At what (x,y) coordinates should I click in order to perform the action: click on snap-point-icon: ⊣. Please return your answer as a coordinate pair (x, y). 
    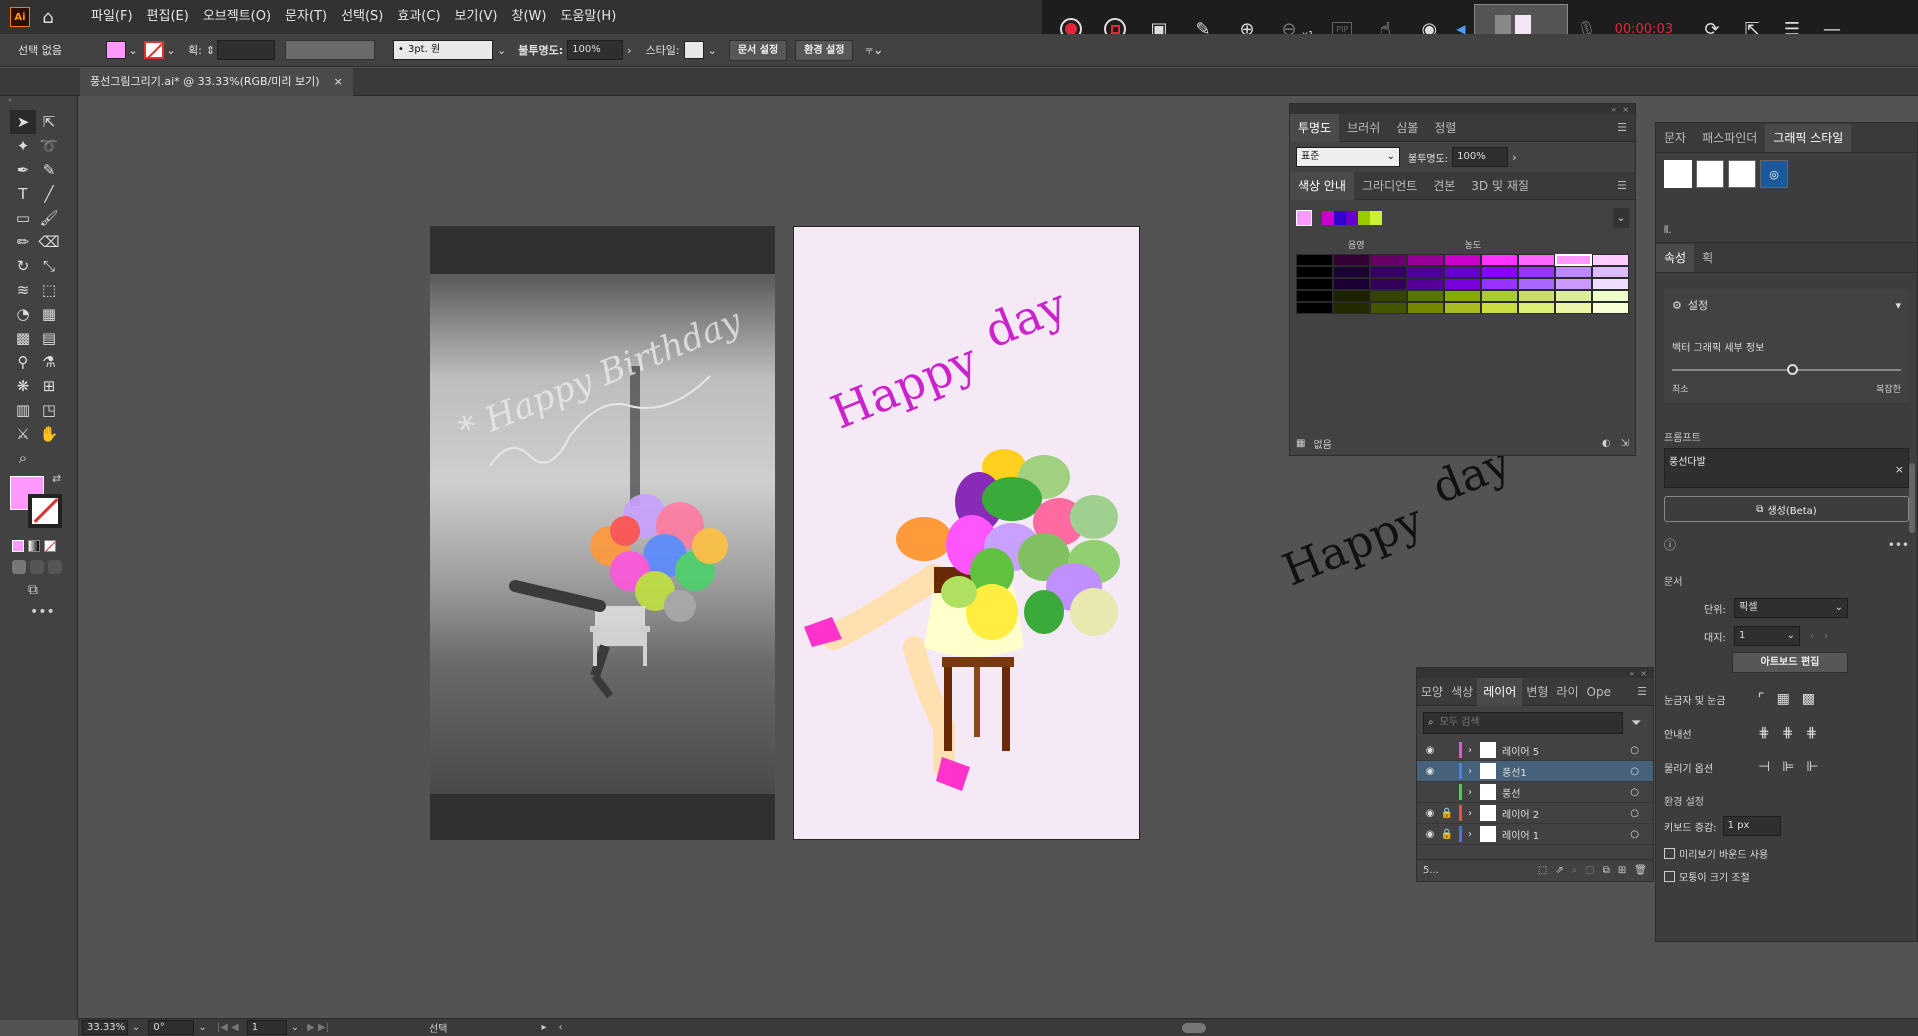
    Looking at the image, I should click on (1764, 767).